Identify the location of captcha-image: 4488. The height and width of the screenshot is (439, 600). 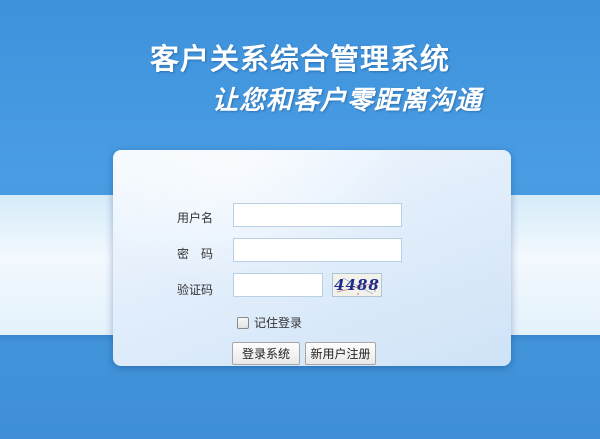
(357, 285).